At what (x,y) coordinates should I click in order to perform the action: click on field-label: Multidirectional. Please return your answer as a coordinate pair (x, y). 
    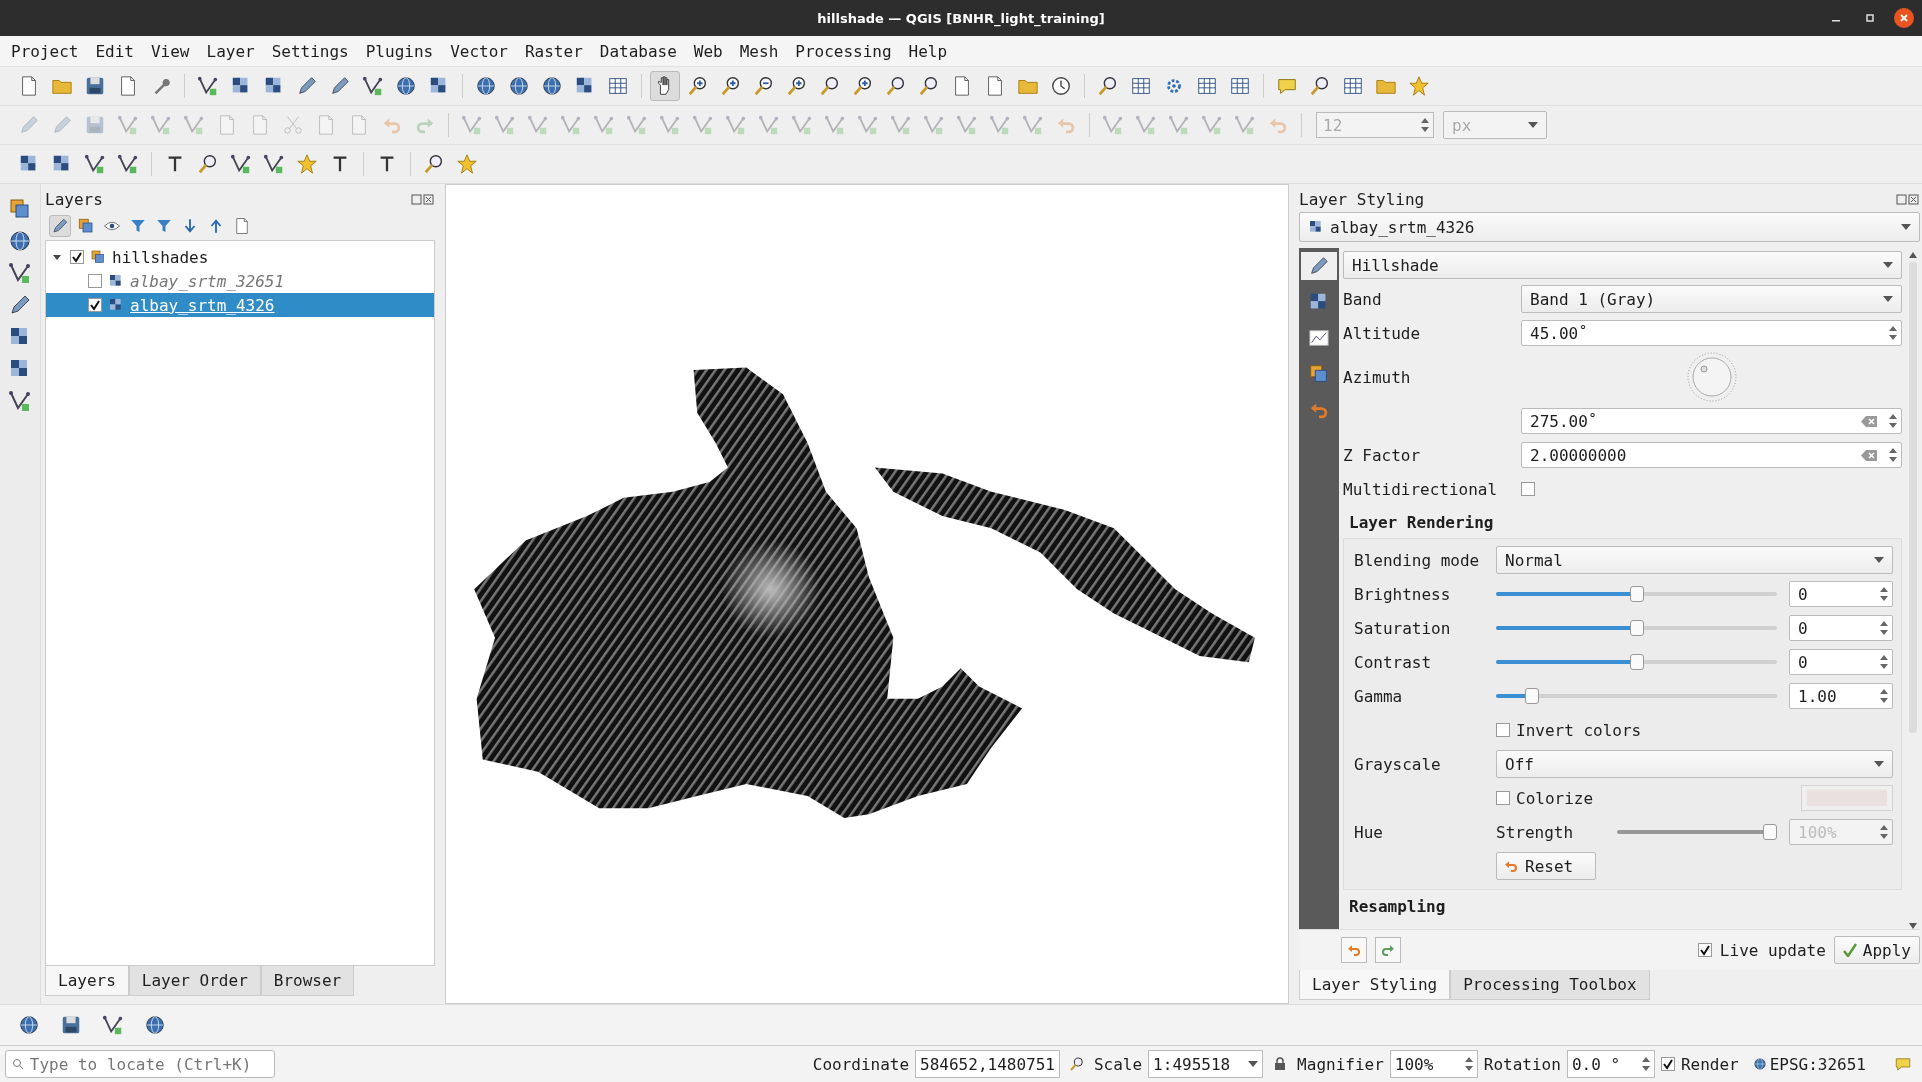
    Looking at the image, I should click on (1421, 489).